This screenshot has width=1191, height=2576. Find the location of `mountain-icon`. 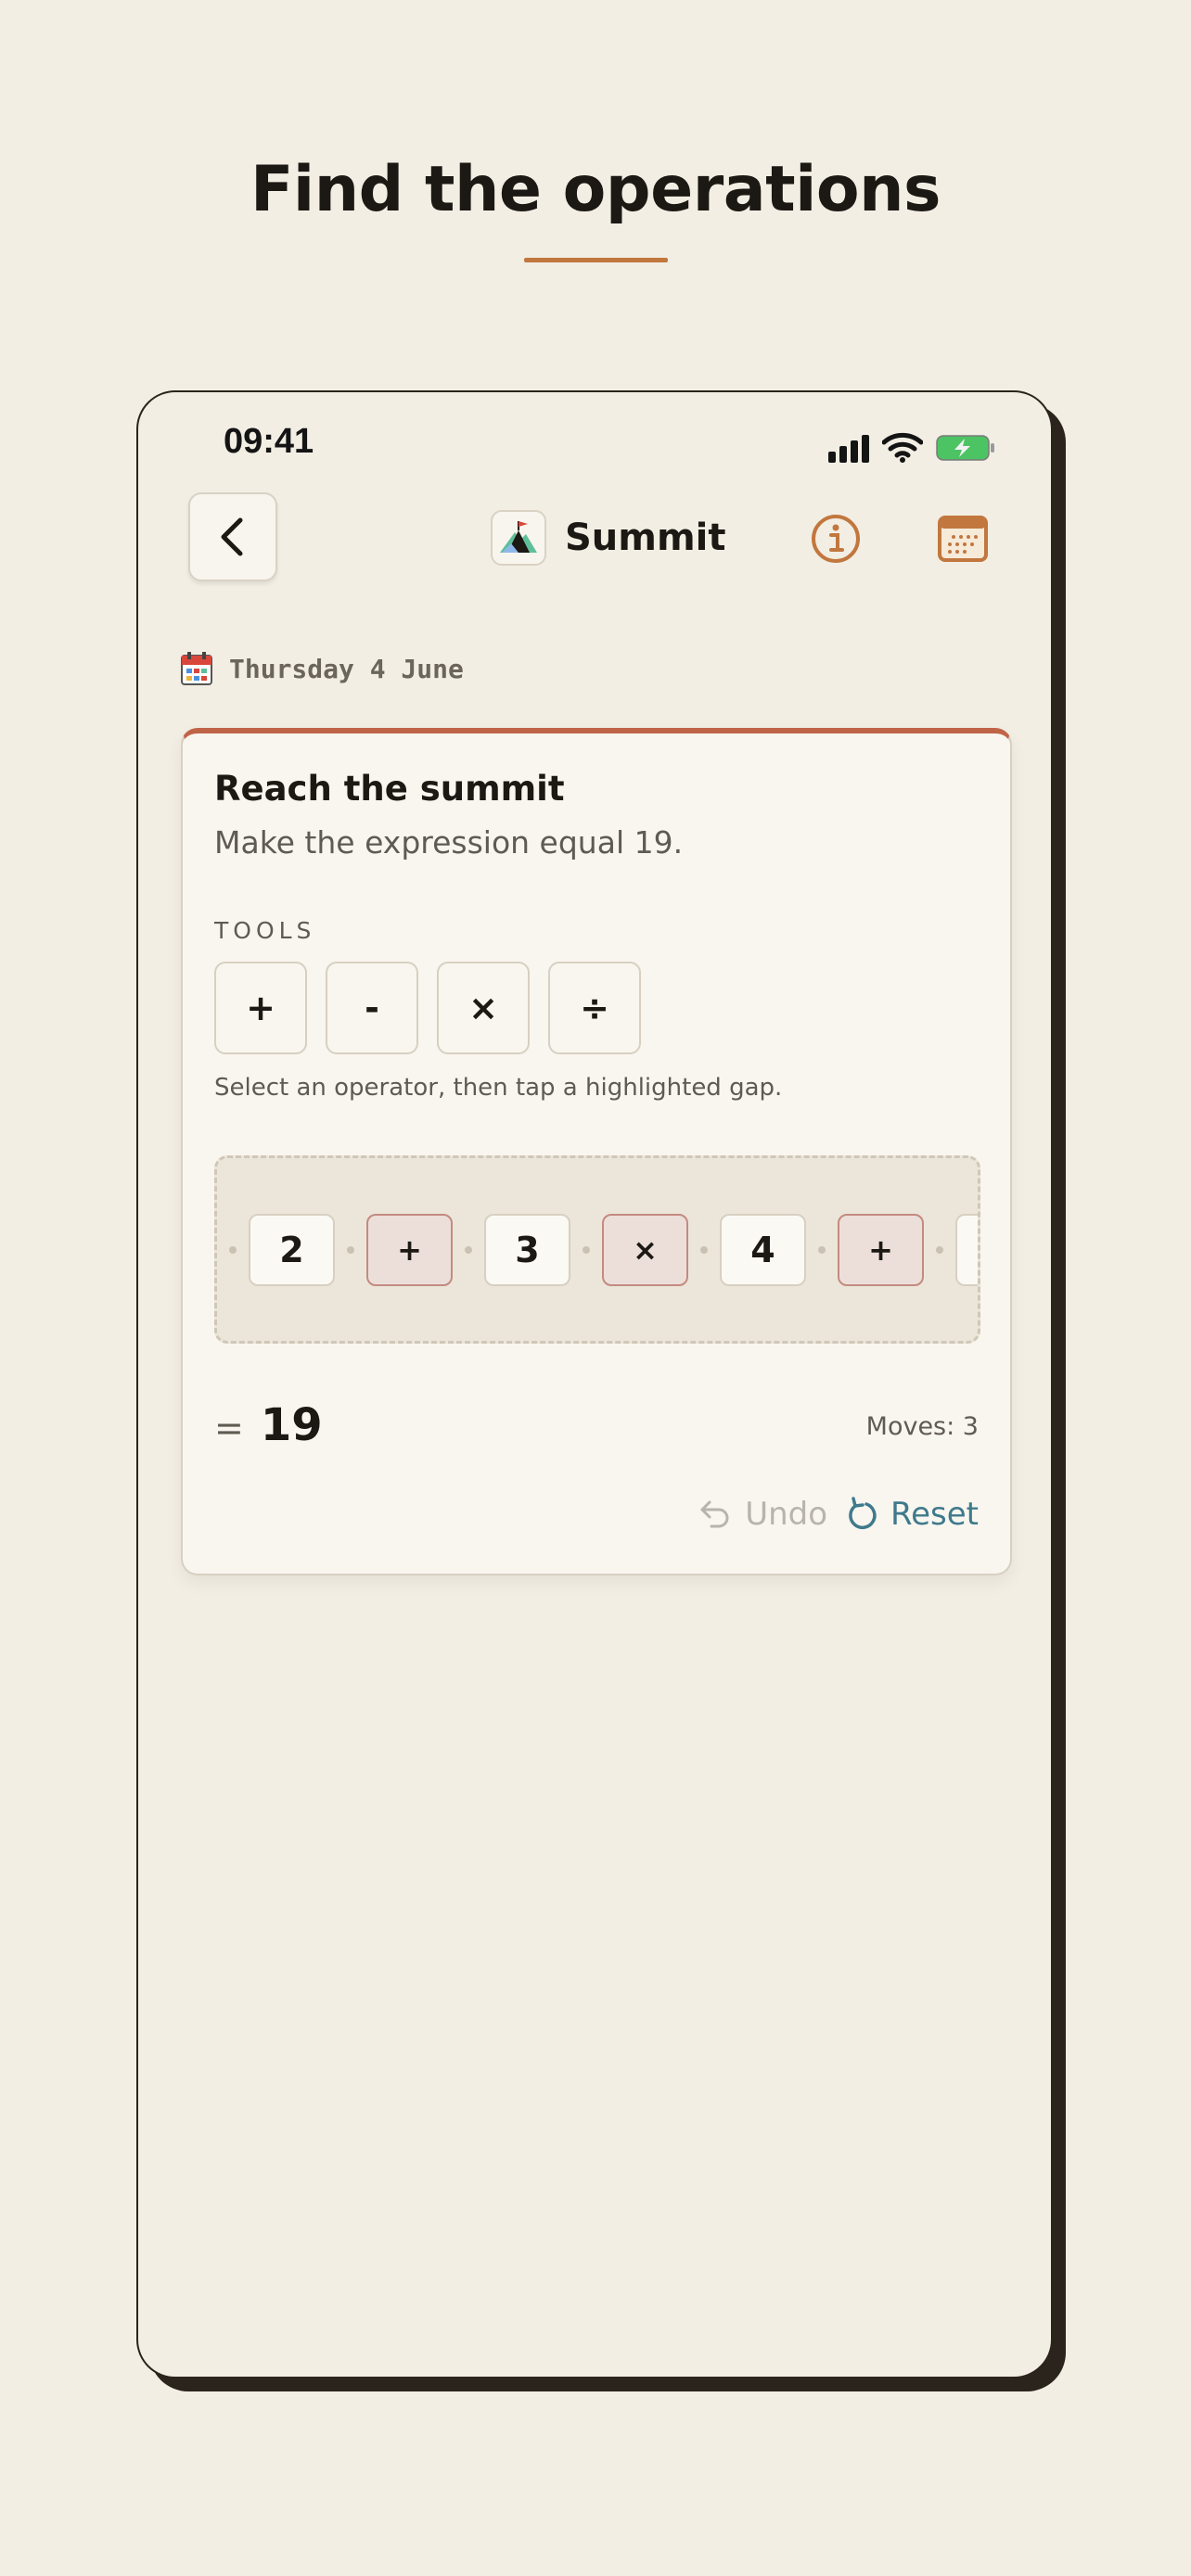

mountain-icon is located at coordinates (519, 538).